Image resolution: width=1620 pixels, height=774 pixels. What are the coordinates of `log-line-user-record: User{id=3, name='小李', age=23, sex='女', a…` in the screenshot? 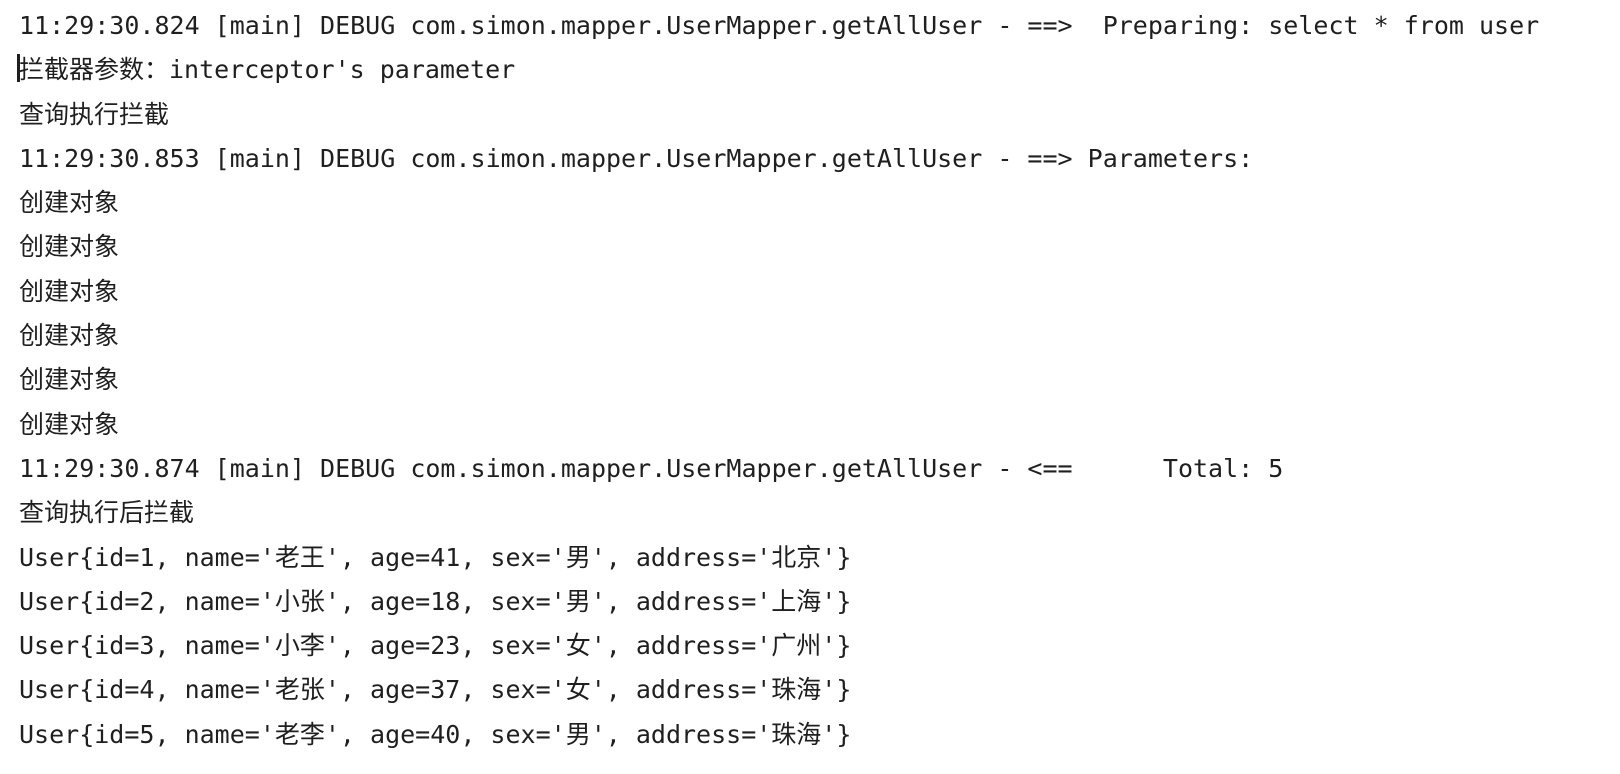 It's located at (435, 646).